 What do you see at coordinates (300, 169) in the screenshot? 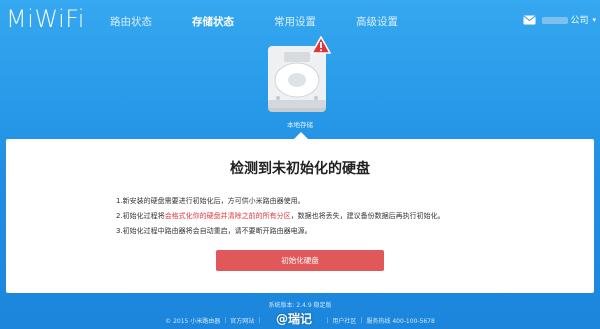
I see `panel-title: 检测到未初始化的硬盘` at bounding box center [300, 169].